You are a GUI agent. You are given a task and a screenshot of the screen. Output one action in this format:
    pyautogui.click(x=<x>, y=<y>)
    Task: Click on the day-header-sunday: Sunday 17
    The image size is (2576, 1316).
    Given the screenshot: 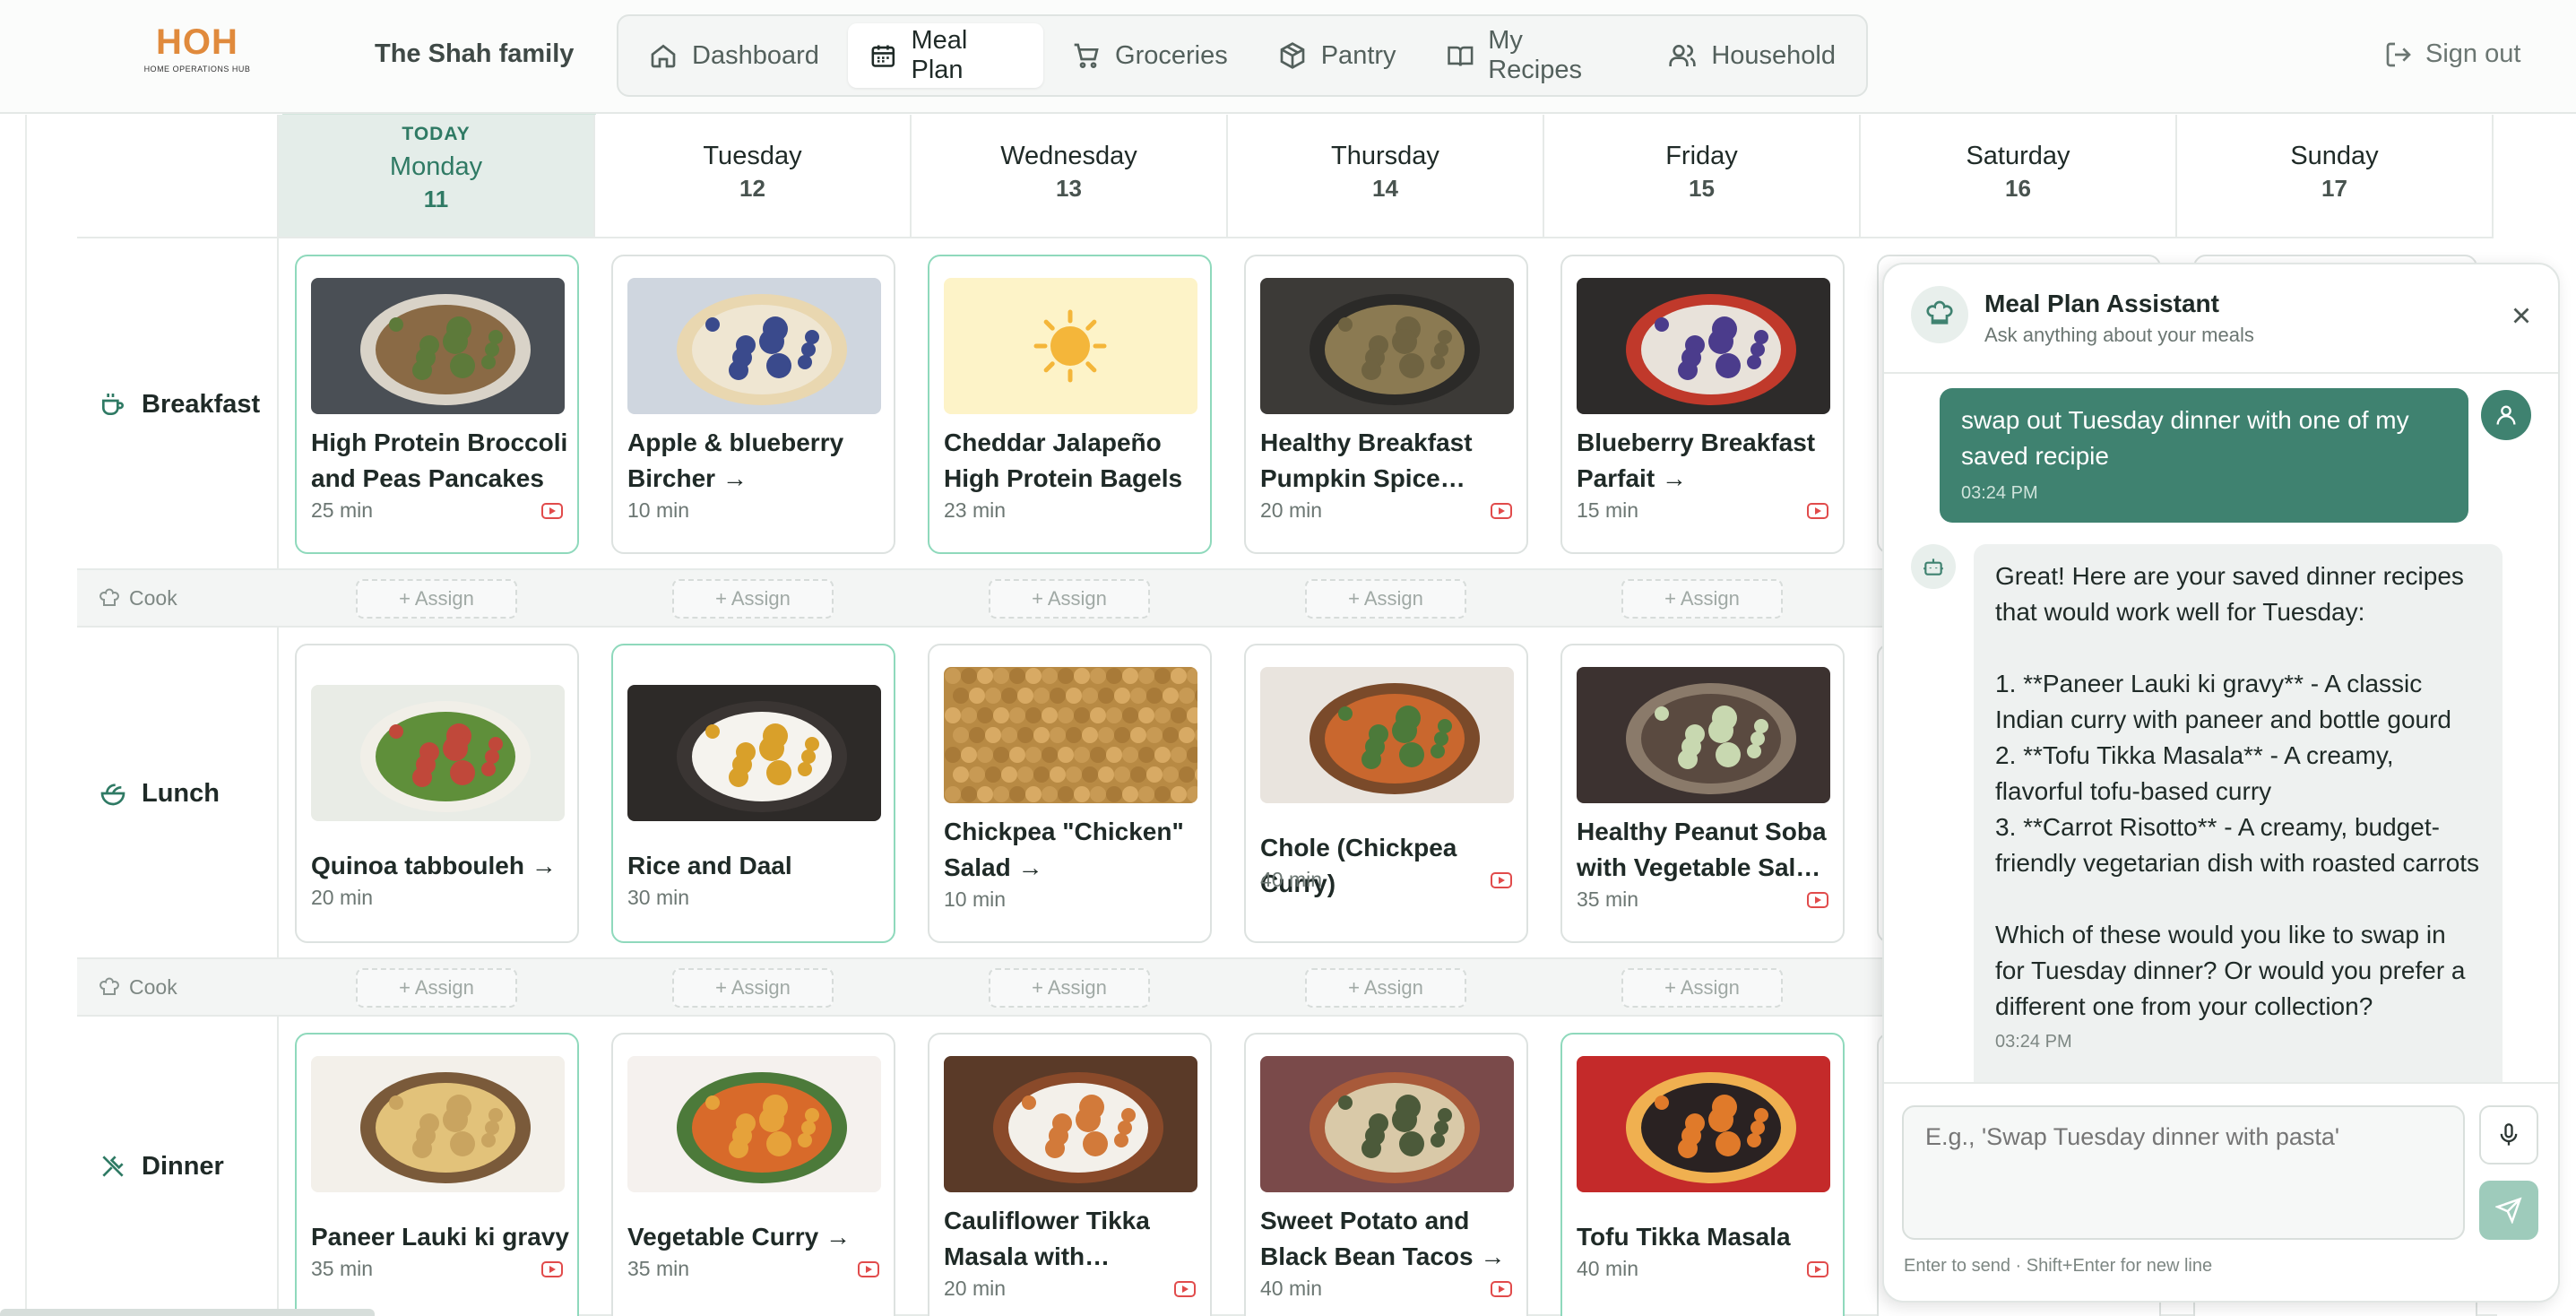 What is the action you would take?
    pyautogui.click(x=2335, y=177)
    